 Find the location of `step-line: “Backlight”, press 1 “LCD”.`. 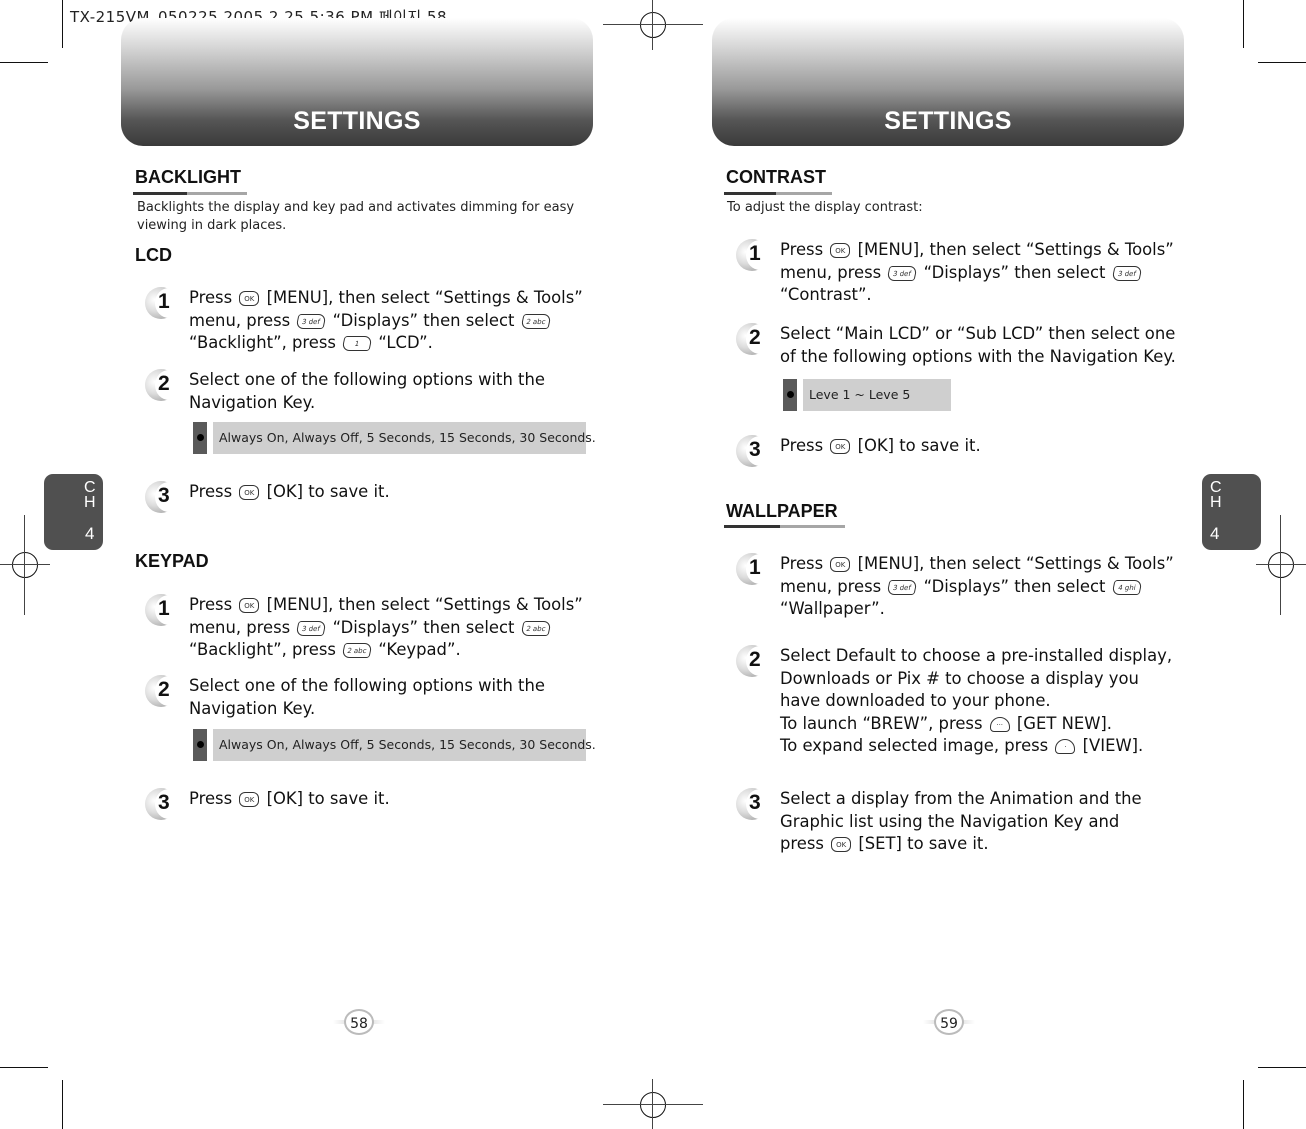

step-line: “Backlight”, press 1 “LCD”. is located at coordinates (311, 343).